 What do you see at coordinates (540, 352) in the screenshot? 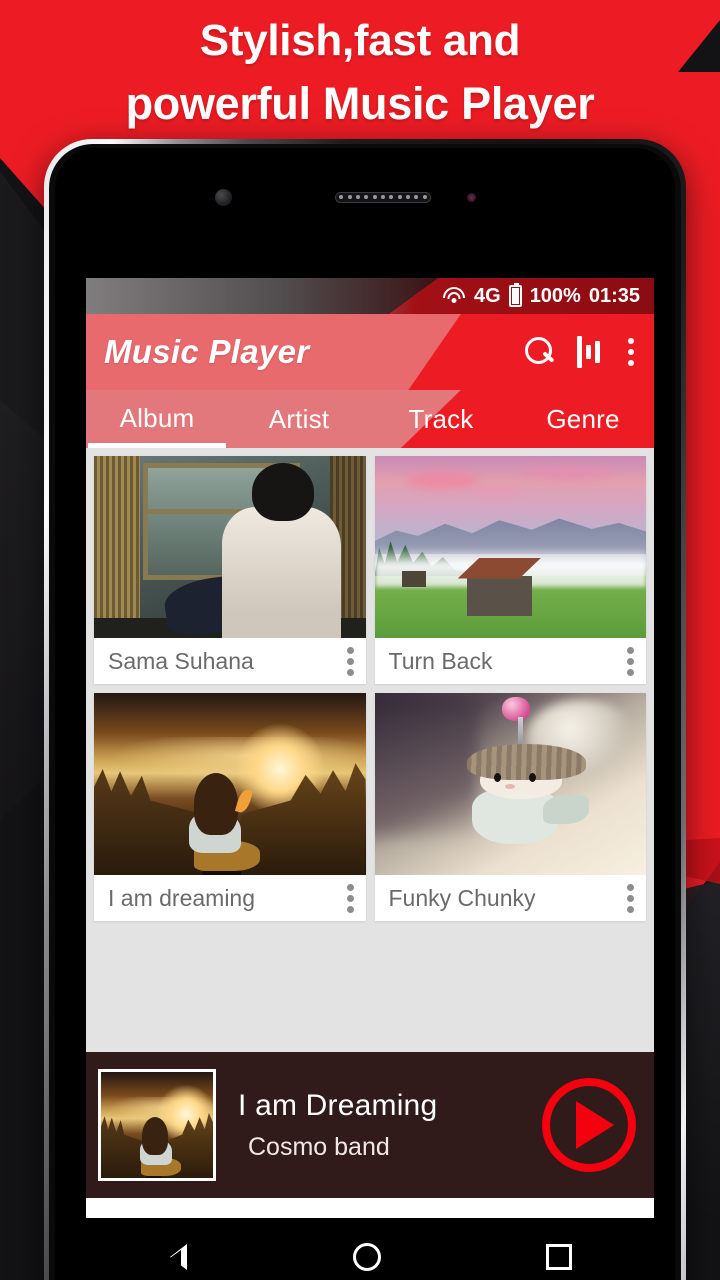
I see `search-icon` at bounding box center [540, 352].